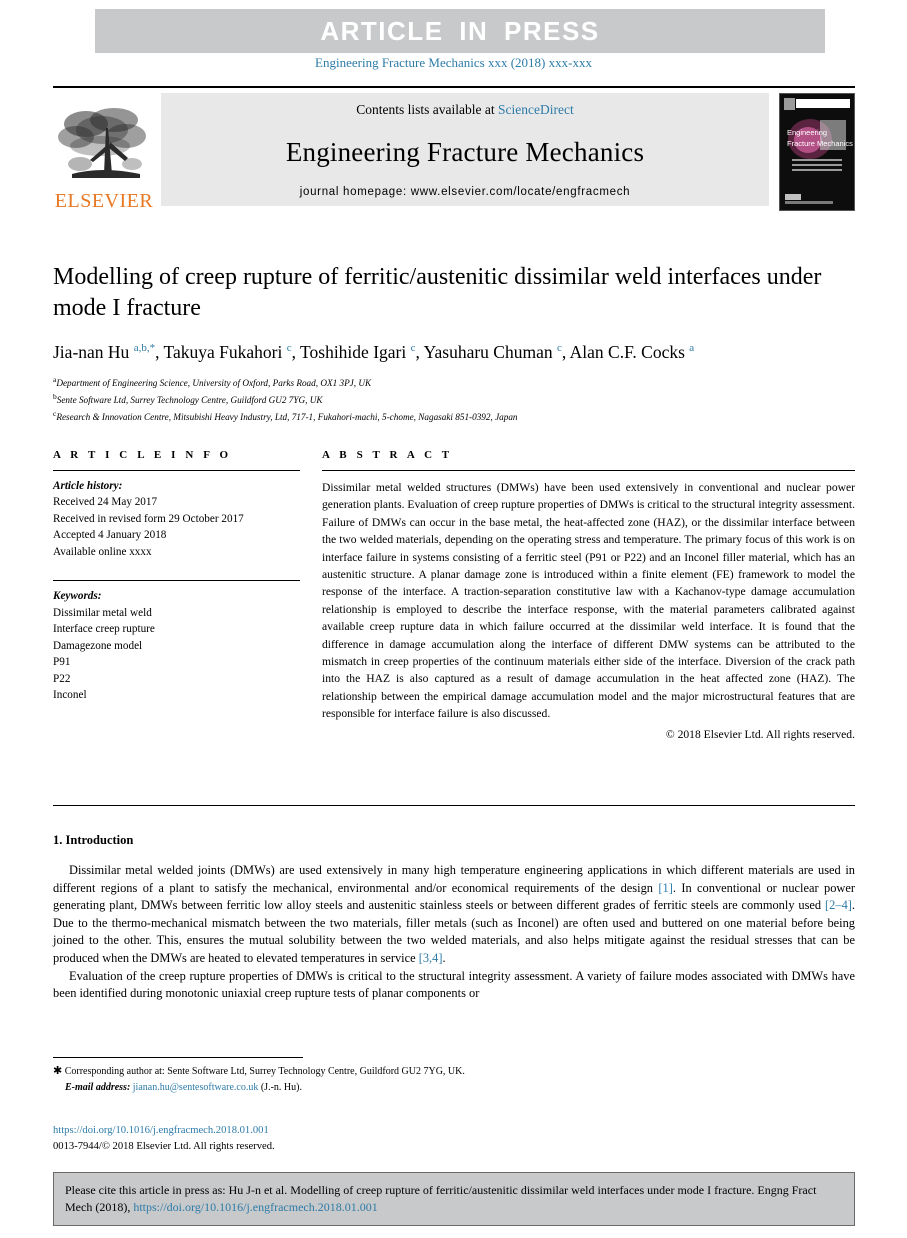 The image size is (907, 1238). What do you see at coordinates (110, 535) in the screenshot?
I see `history-item: Accepted 4 January 2018` at bounding box center [110, 535].